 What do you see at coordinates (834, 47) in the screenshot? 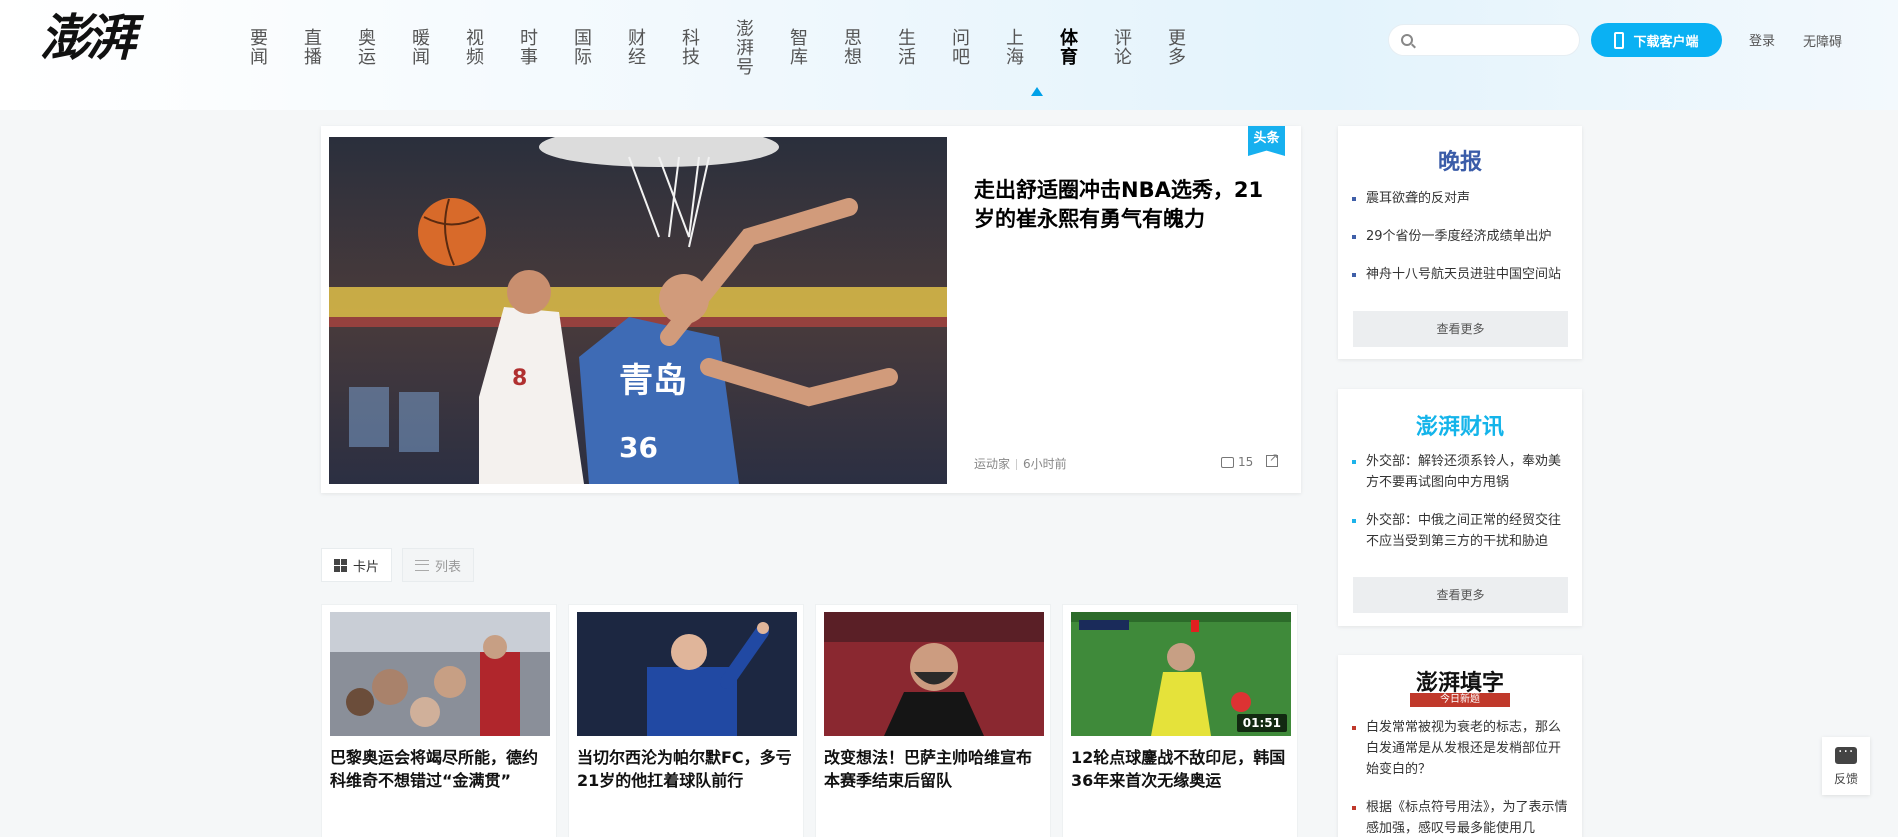
I see `nav-item: 思想` at bounding box center [834, 47].